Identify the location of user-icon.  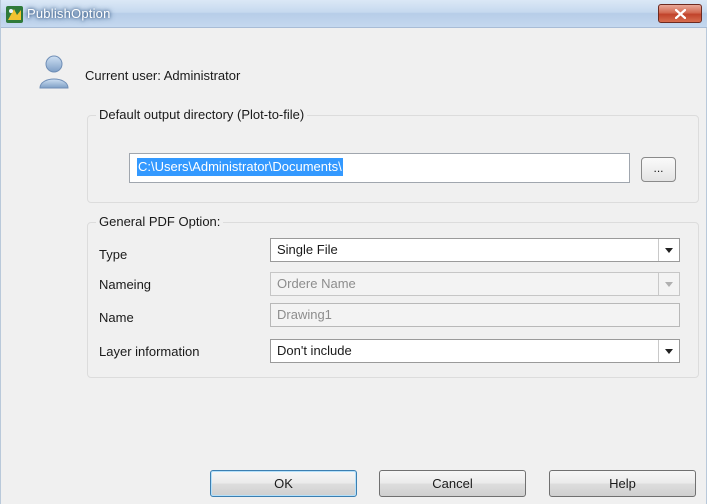
(54, 72).